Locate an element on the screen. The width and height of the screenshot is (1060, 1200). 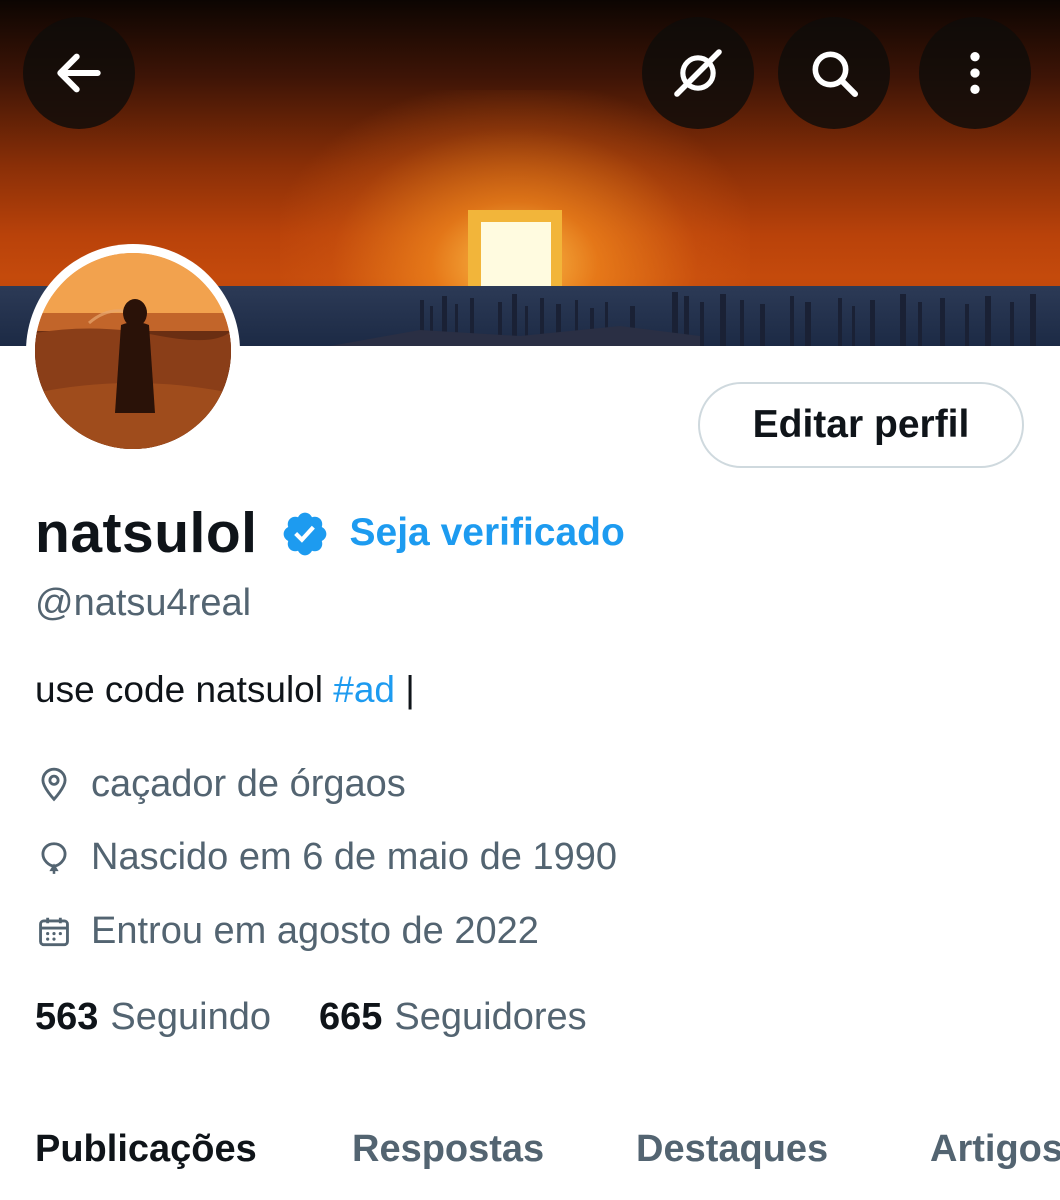
location-row: caçador de órgaos is located at coordinates (220, 784).